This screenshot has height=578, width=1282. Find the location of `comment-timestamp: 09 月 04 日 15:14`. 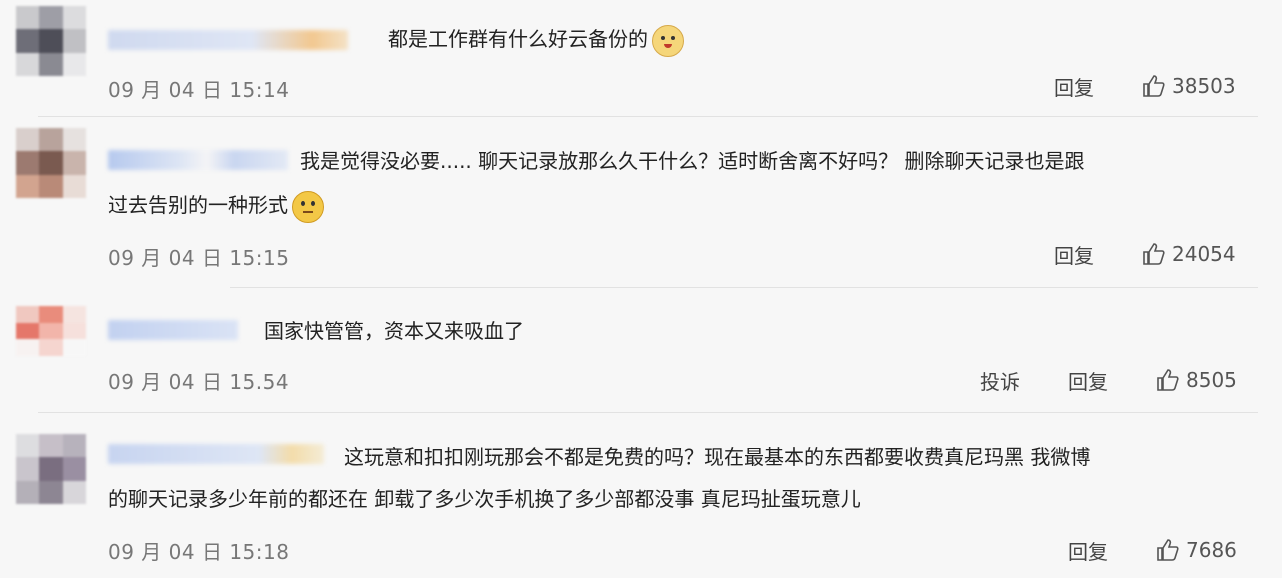

comment-timestamp: 09 月 04 日 15:14 is located at coordinates (199, 90).